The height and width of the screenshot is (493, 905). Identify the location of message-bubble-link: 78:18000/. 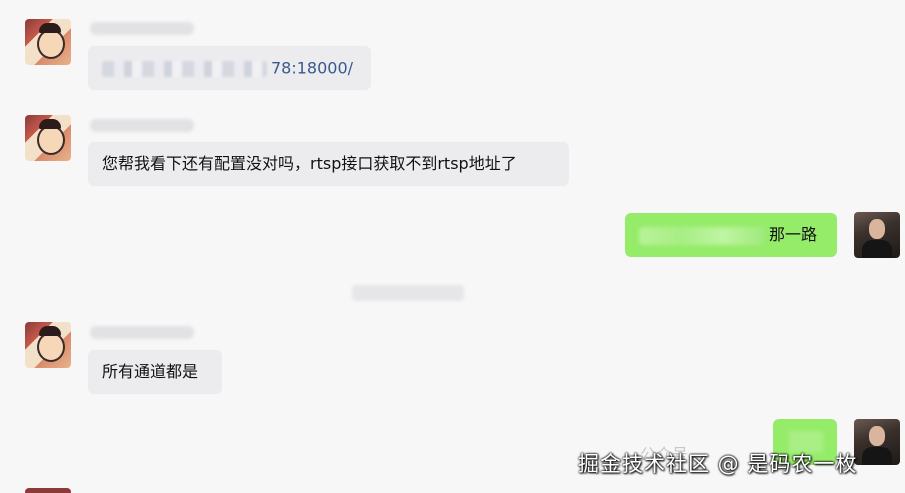
(229, 68).